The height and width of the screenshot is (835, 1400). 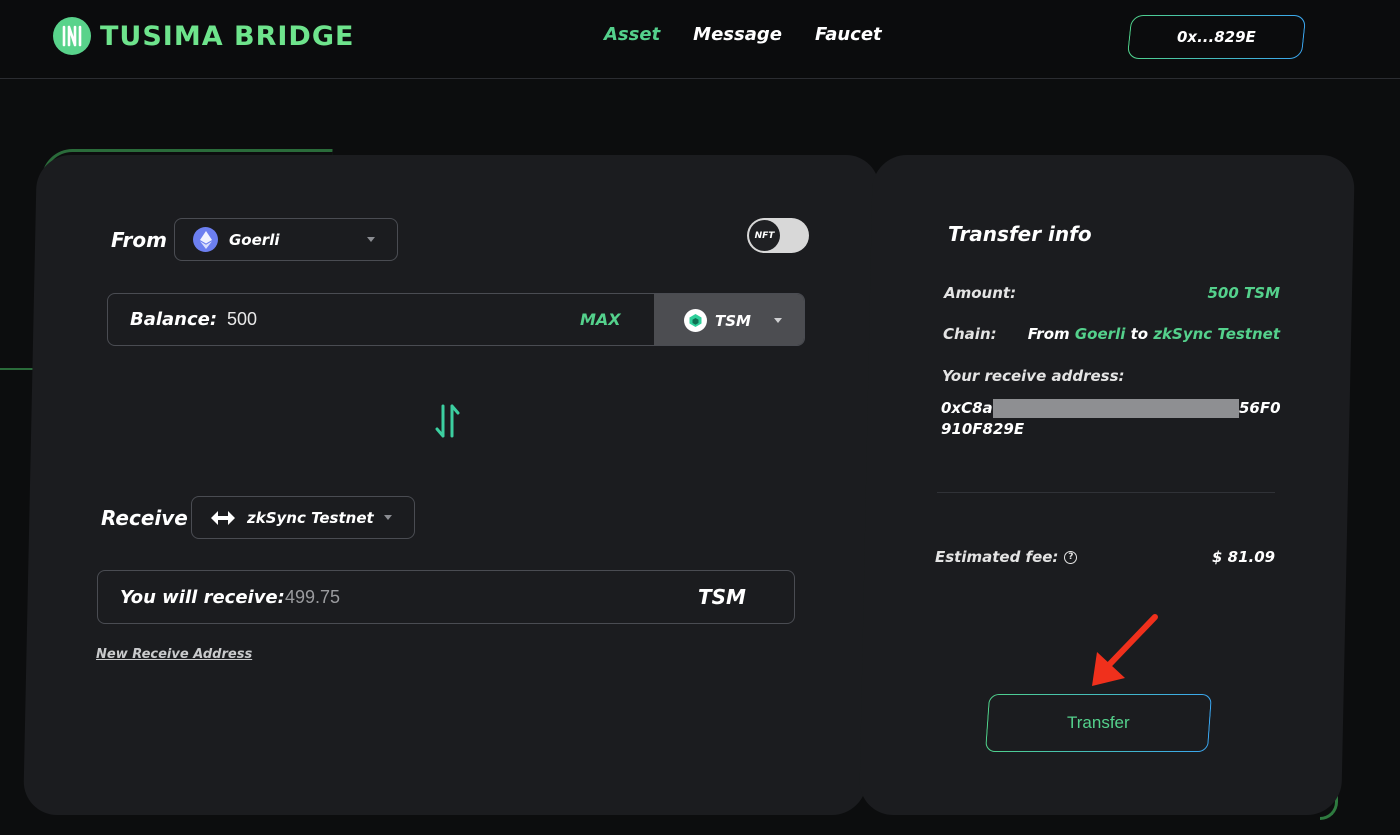 I want to click on chain-value: From Goerli to zkSync Testnet, so click(x=1154, y=334).